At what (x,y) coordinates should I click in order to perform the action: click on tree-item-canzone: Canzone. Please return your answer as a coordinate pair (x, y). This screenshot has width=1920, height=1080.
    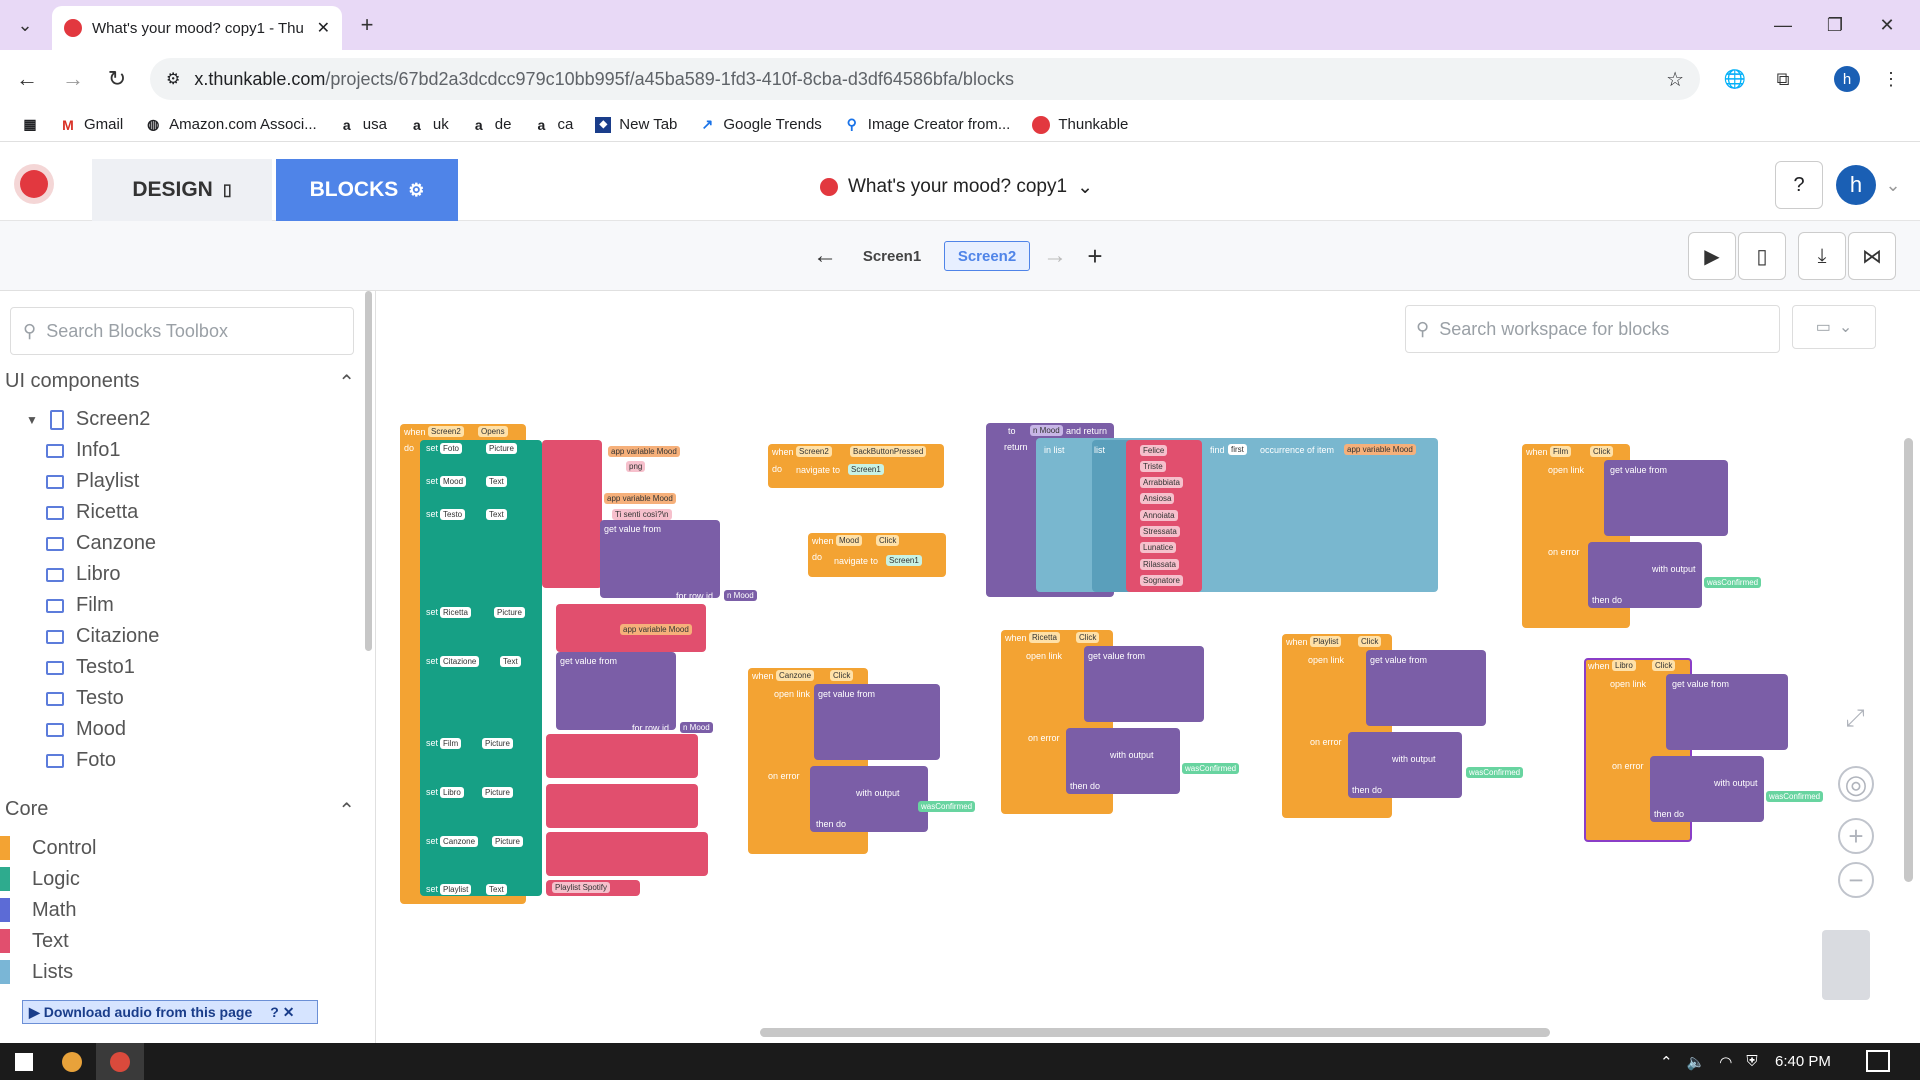
    Looking at the image, I should click on (101, 543).